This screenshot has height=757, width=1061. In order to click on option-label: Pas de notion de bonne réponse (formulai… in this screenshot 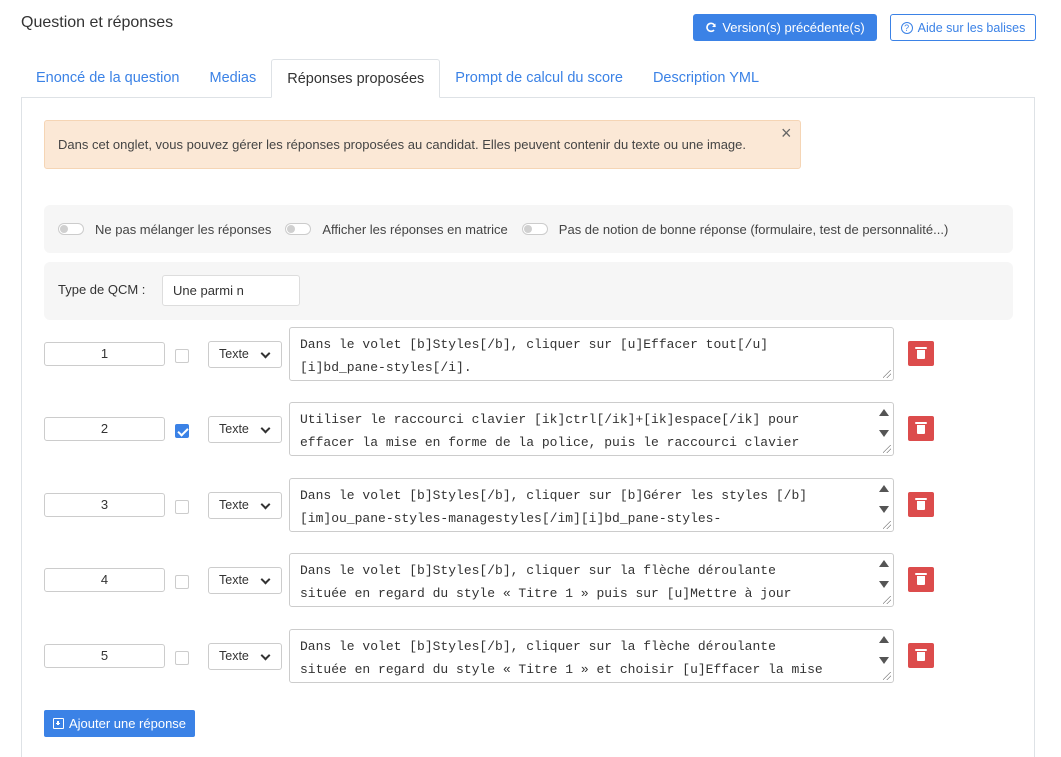, I will do `click(753, 229)`.